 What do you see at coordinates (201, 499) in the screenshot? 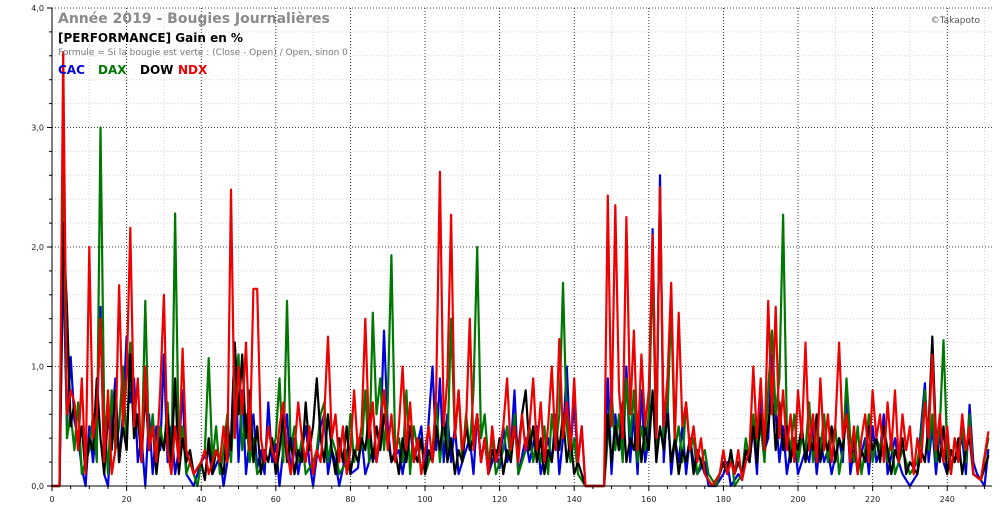
I see `x-tick-label: 40` at bounding box center [201, 499].